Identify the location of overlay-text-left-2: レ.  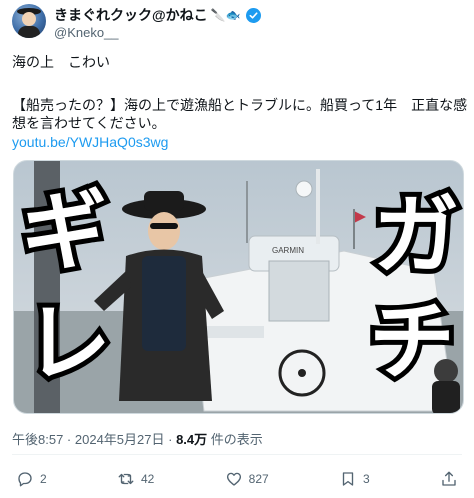
(68, 344).